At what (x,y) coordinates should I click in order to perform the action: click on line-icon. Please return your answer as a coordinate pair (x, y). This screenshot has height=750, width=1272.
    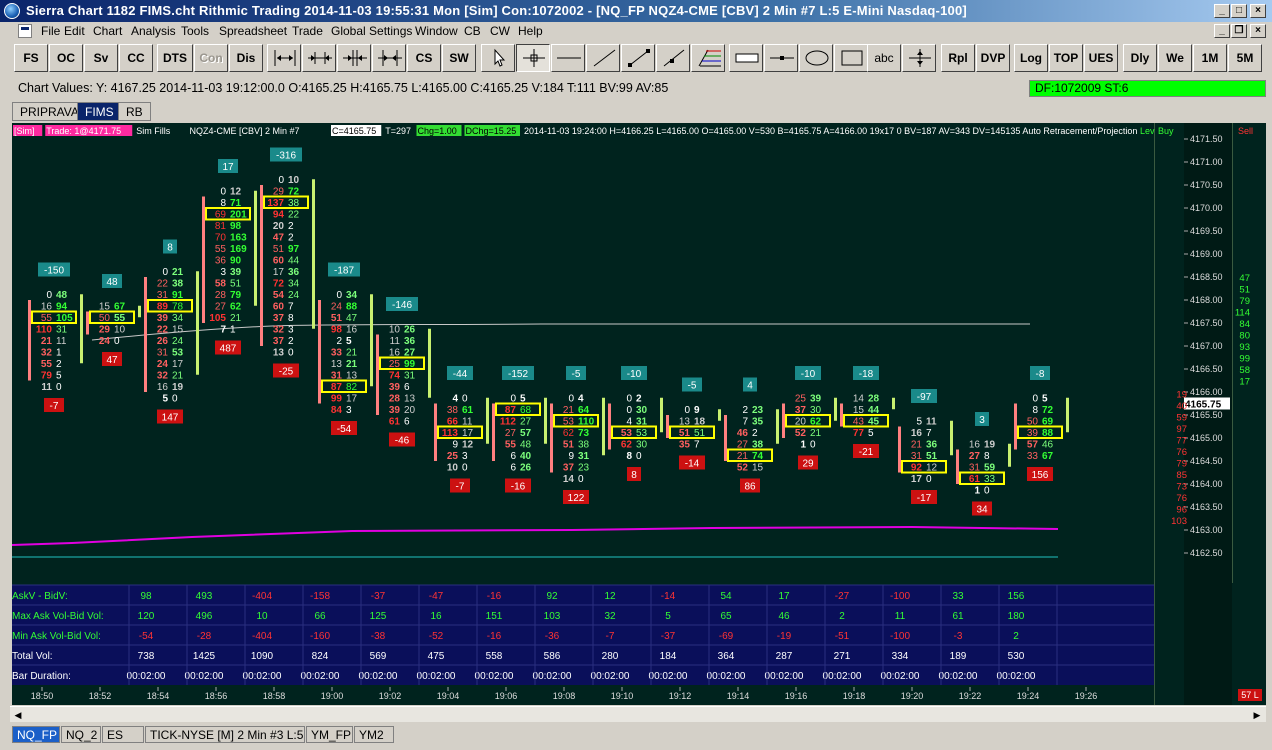
    Looking at the image, I should click on (638, 58).